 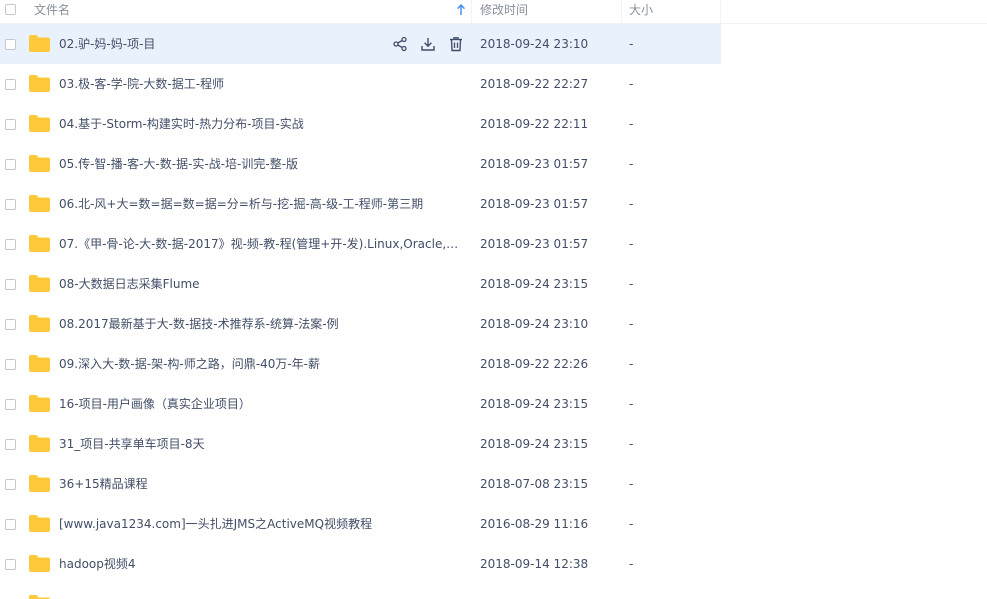 What do you see at coordinates (261, 564) in the screenshot?
I see `file-name: hadoop视频4` at bounding box center [261, 564].